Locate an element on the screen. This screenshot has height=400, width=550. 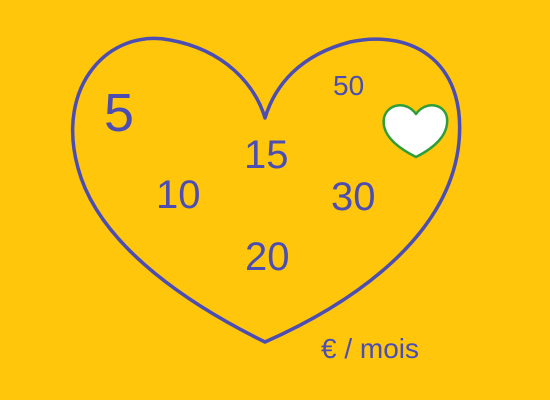
amount-option-5: 5 is located at coordinates (119, 113).